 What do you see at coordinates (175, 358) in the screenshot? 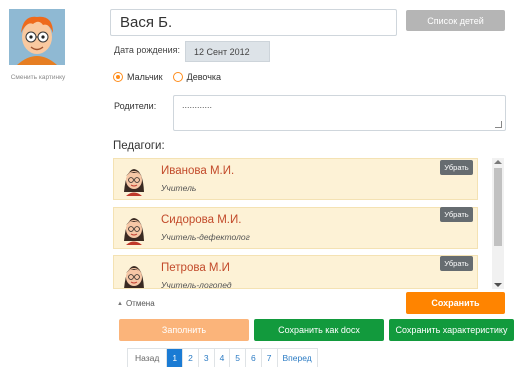
I see `pager-page: 1` at bounding box center [175, 358].